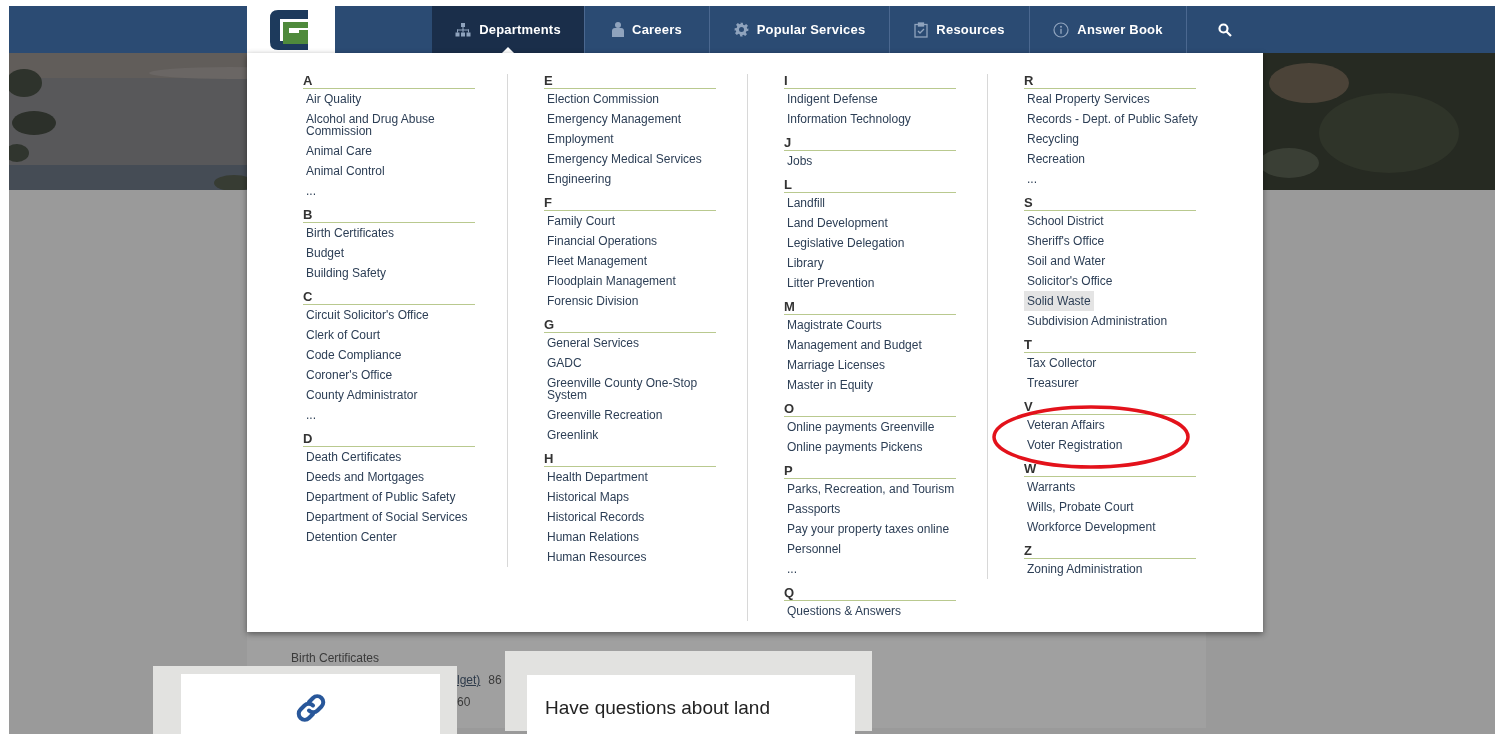 This screenshot has height=734, width=1495. I want to click on menu-link: Subdivision Administration, so click(1097, 321).